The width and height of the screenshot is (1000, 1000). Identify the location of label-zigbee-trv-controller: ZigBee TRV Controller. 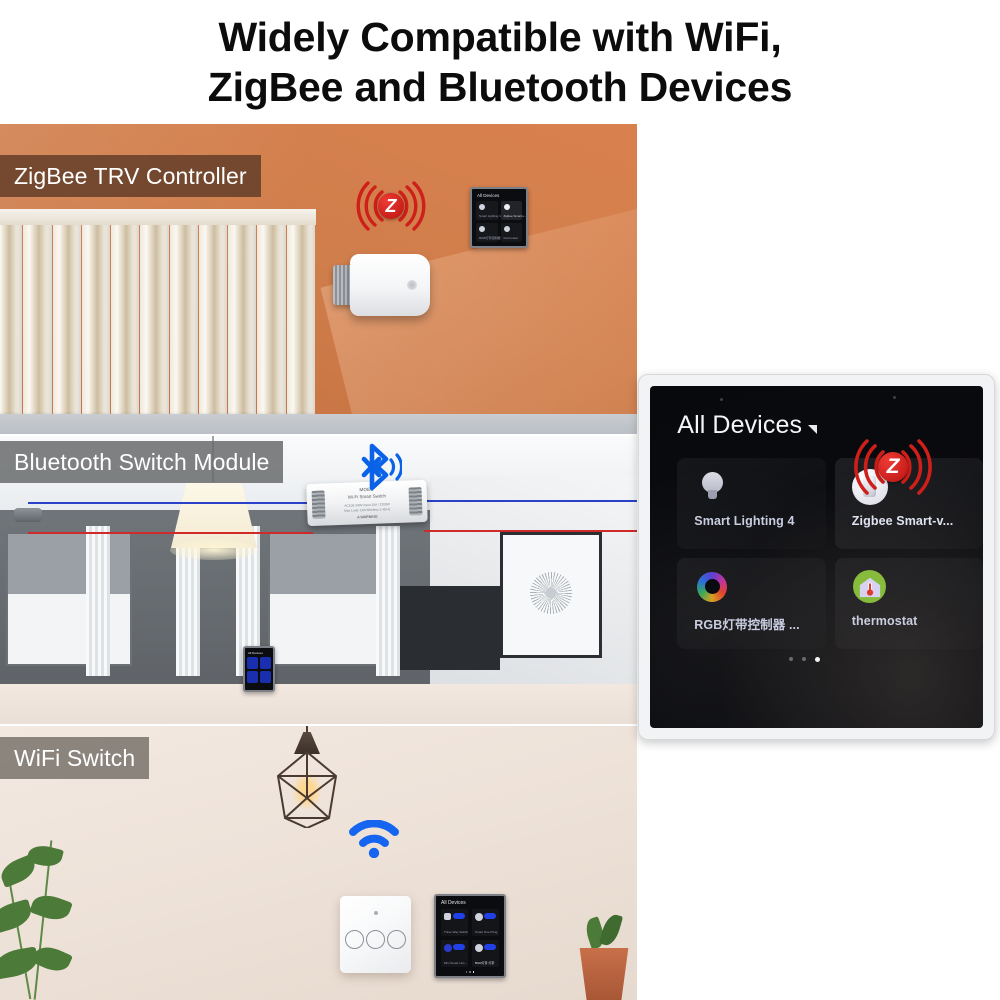
(130, 176).